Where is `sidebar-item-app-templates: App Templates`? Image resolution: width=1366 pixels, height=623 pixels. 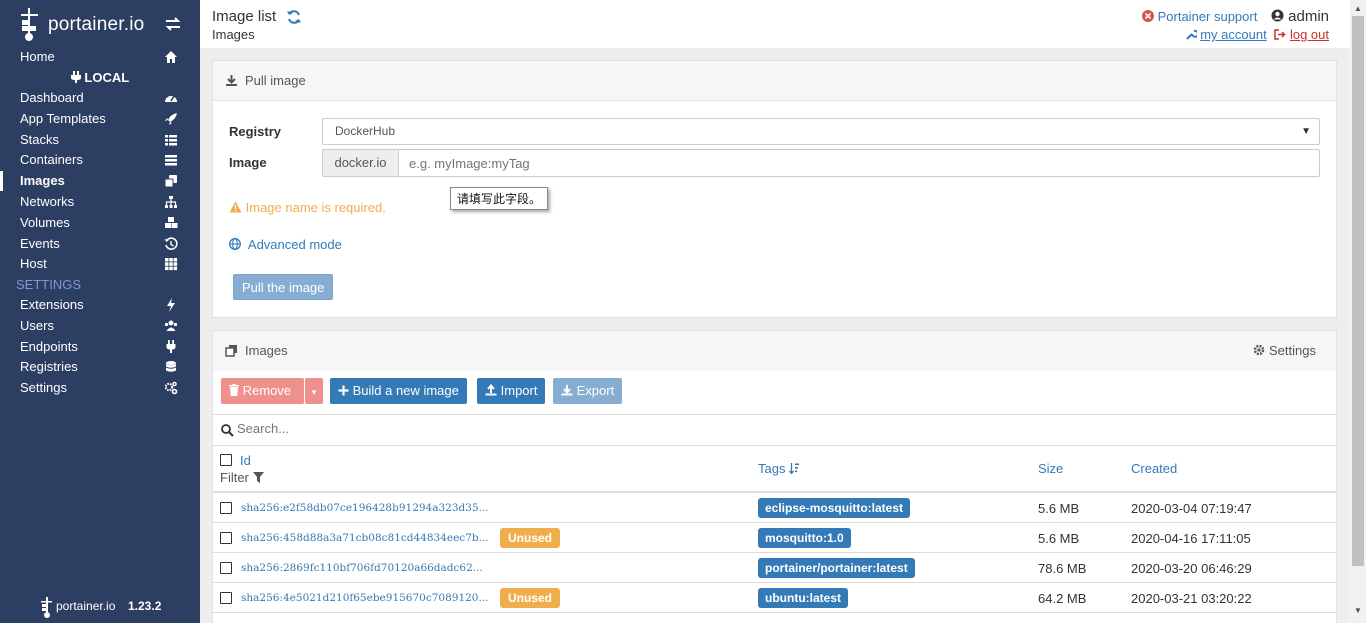
sidebar-item-app-templates: App Templates is located at coordinates (100, 119).